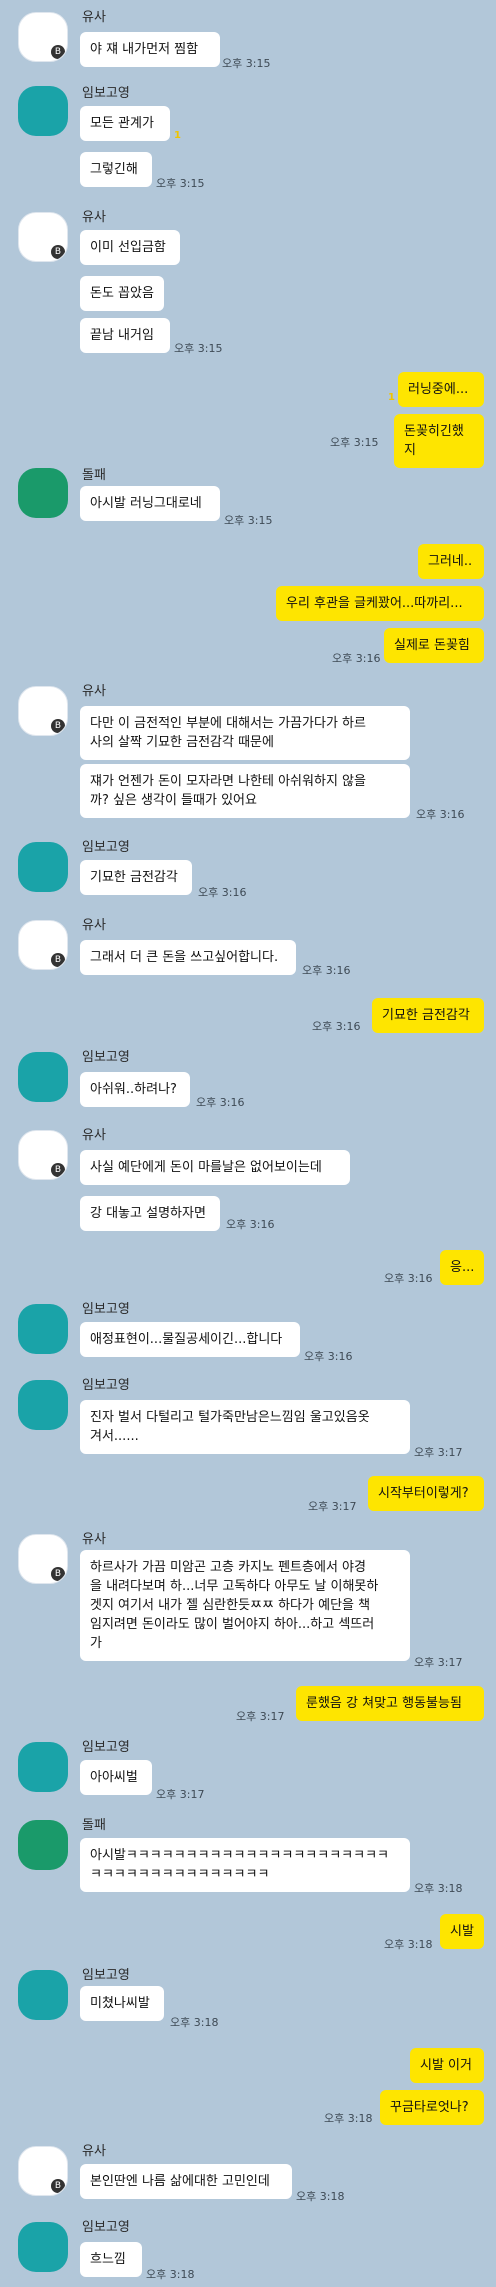  What do you see at coordinates (434, 645) in the screenshot?
I see `my-message-bubble: 실제로 돈꽂힘` at bounding box center [434, 645].